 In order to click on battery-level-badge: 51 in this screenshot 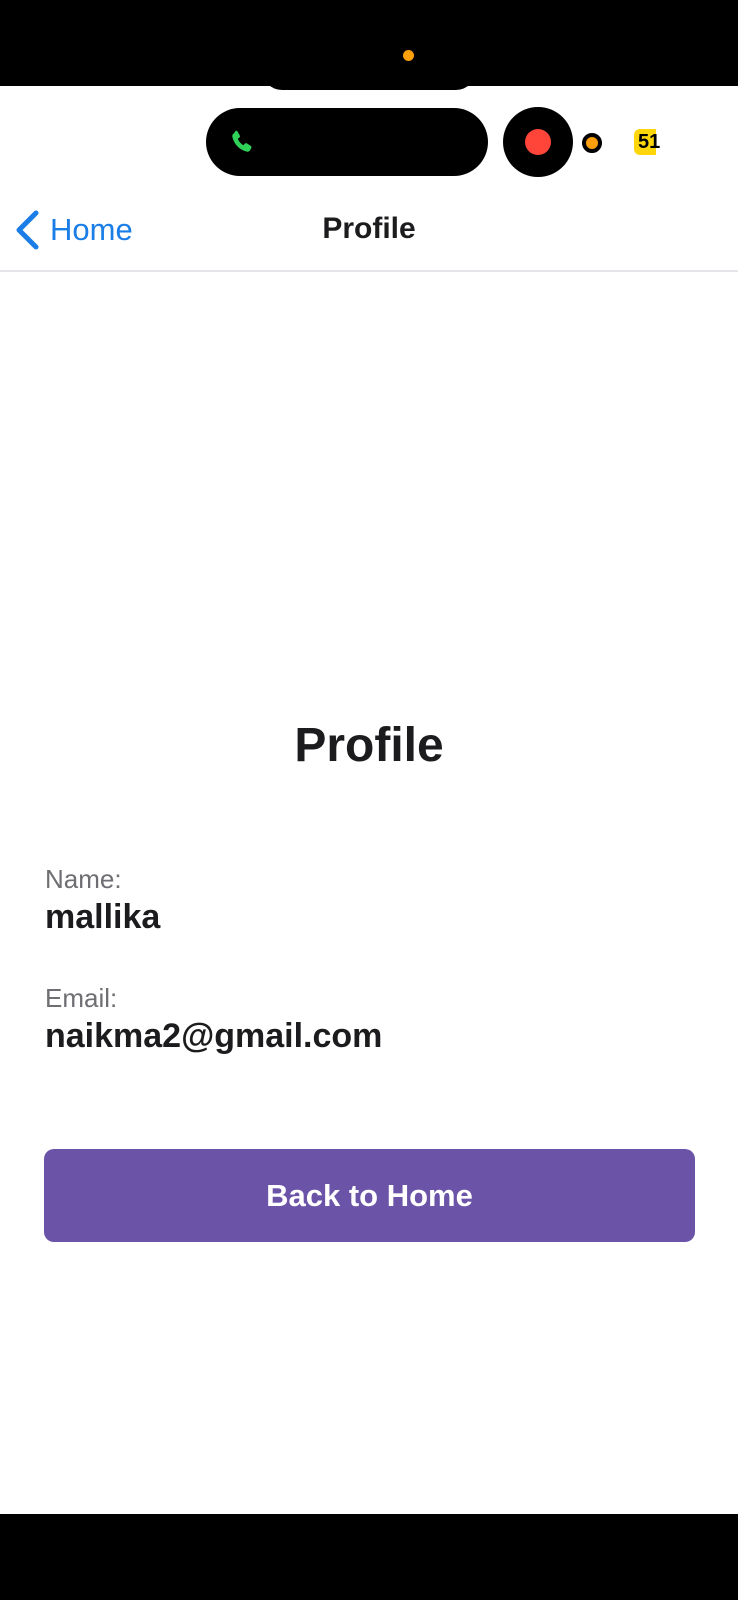, I will do `click(649, 142)`.